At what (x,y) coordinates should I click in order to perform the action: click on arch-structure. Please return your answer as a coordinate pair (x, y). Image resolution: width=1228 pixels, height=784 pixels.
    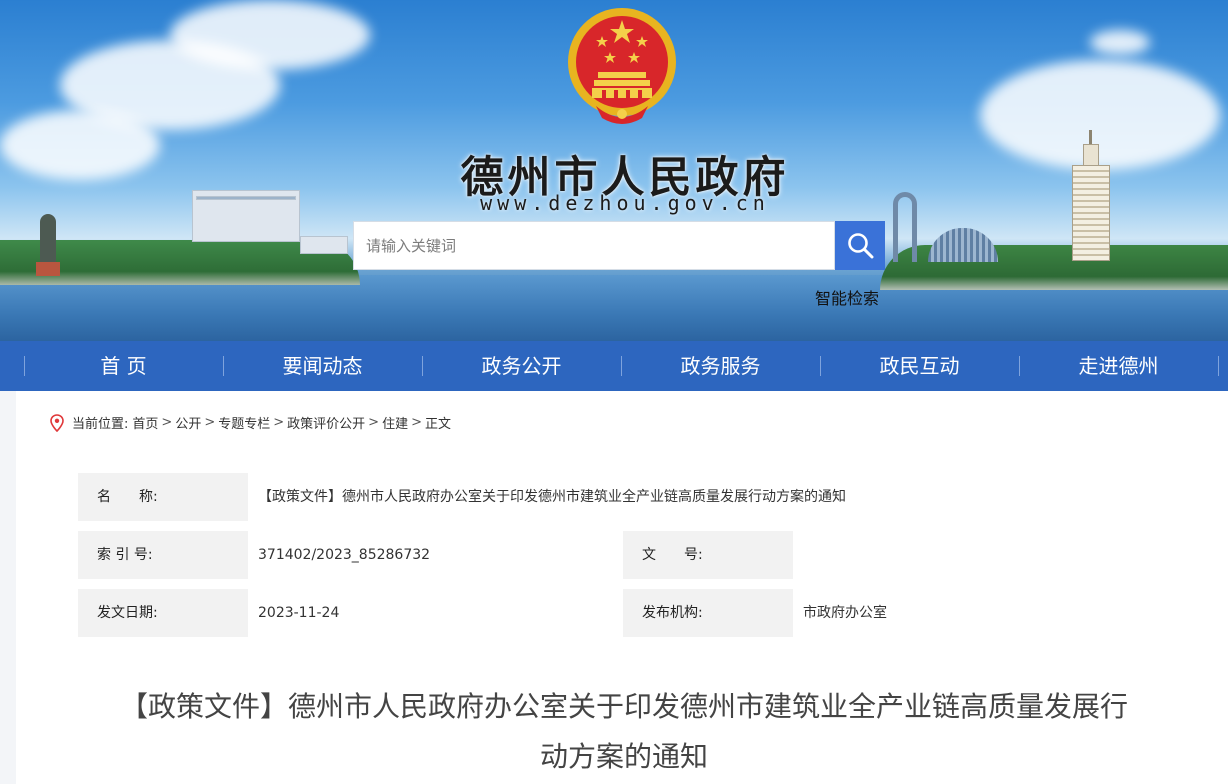
    Looking at the image, I should click on (905, 227).